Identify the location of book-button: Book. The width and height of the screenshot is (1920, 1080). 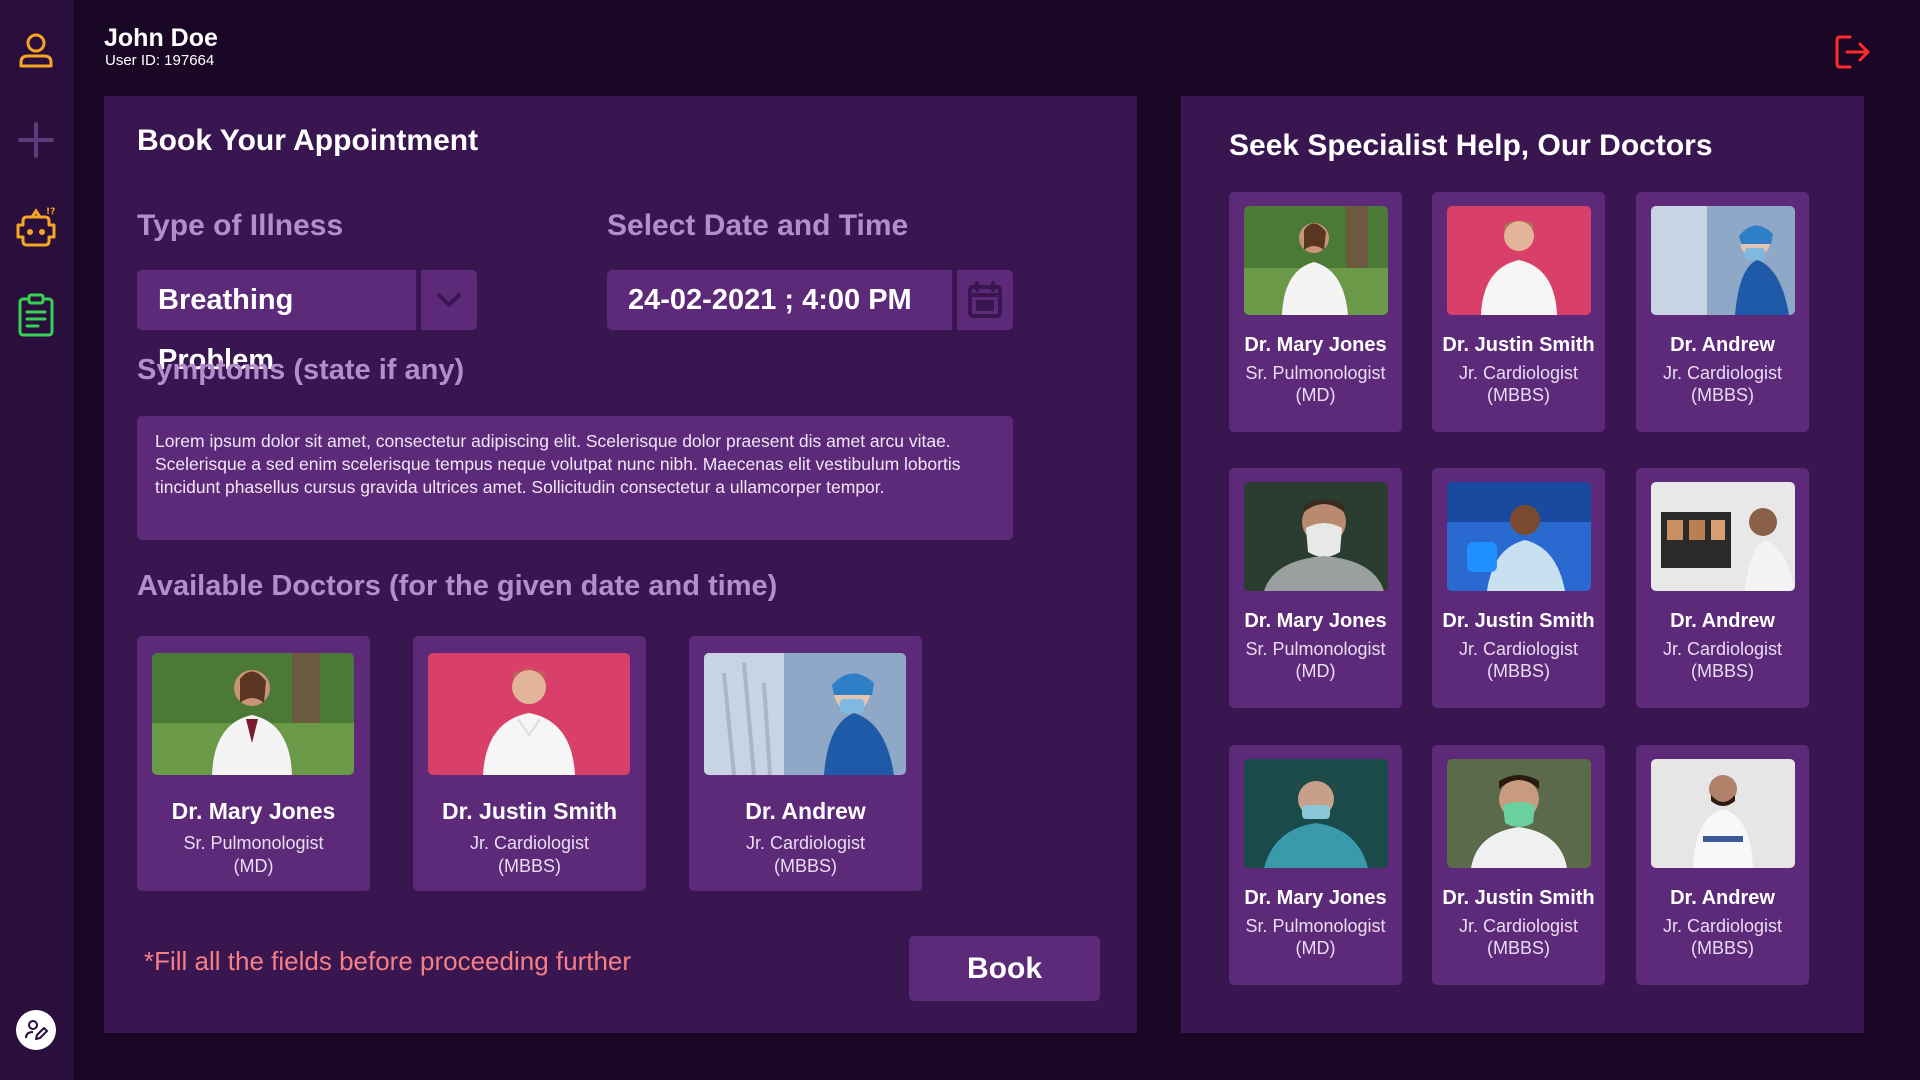
(1004, 968).